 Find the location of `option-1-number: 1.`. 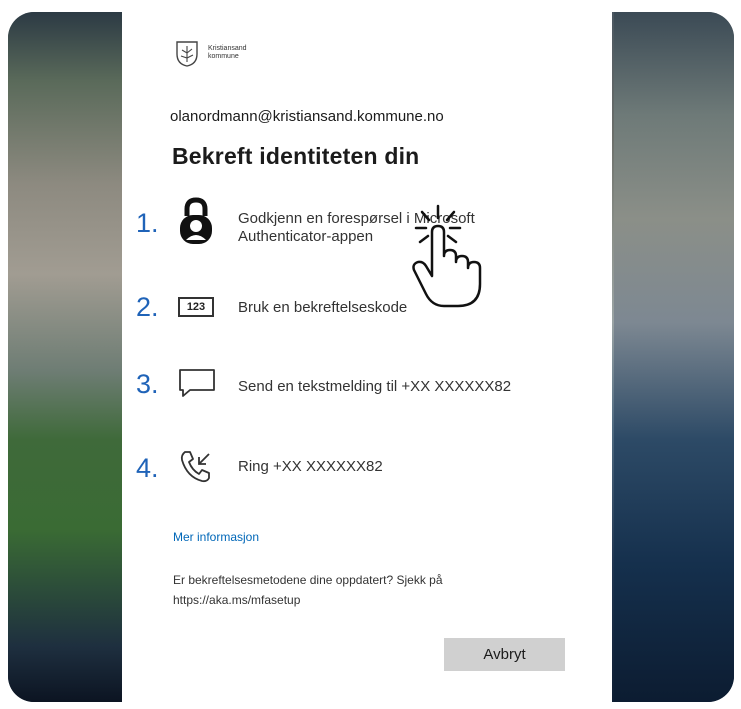

option-1-number: 1. is located at coordinates (147, 223).